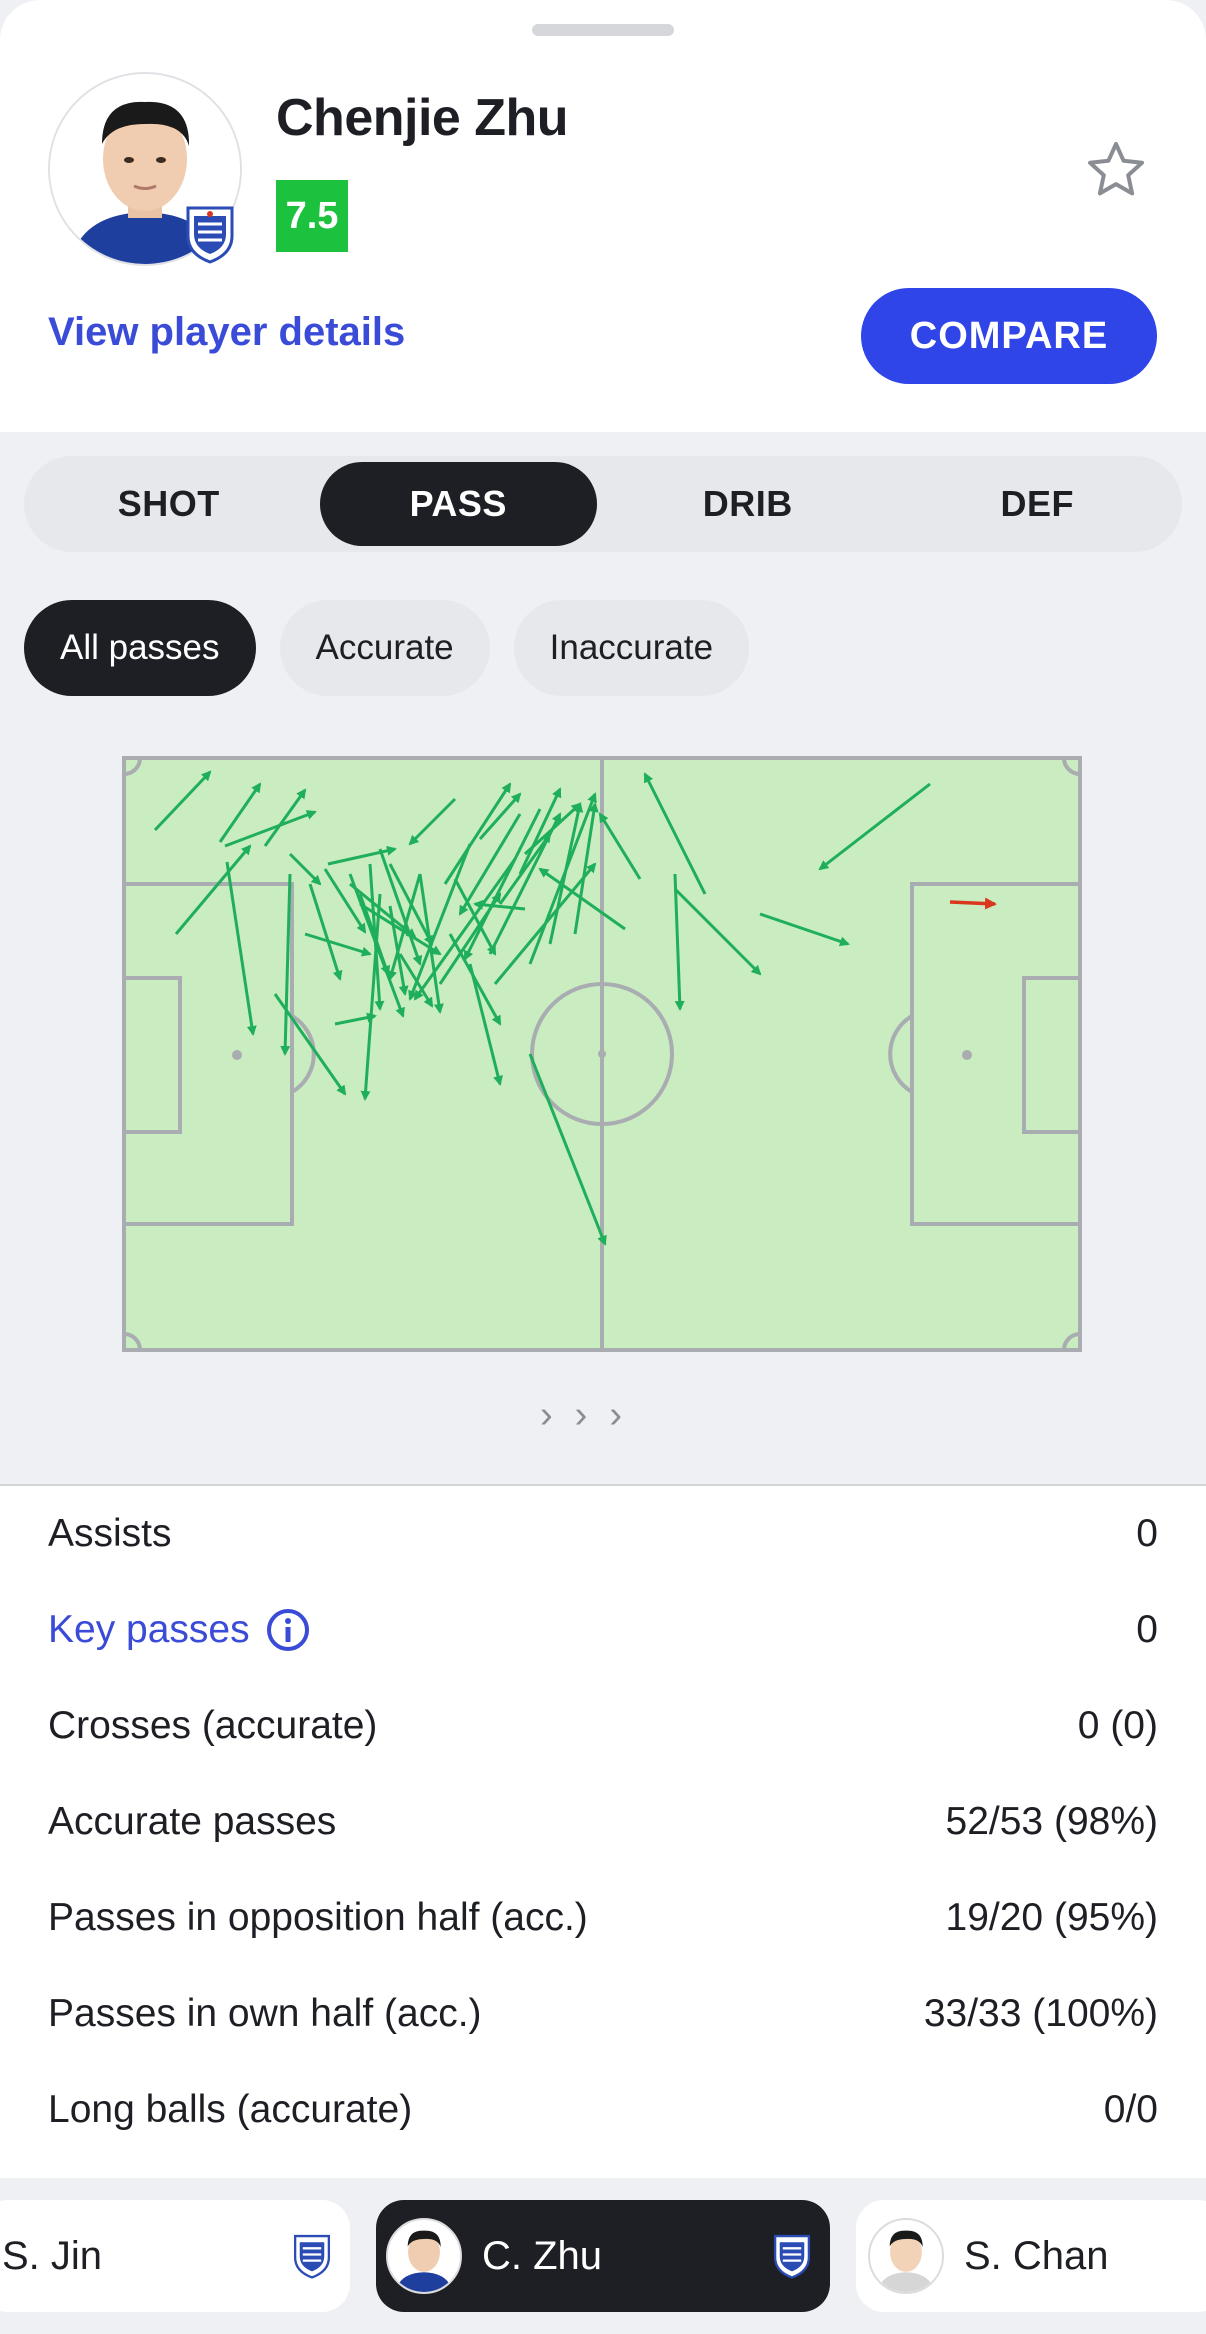 Image resolution: width=1206 pixels, height=2334 pixels. Describe the element at coordinates (1051, 1917) in the screenshot. I see `stat-value: 19/20 (95%)` at that location.